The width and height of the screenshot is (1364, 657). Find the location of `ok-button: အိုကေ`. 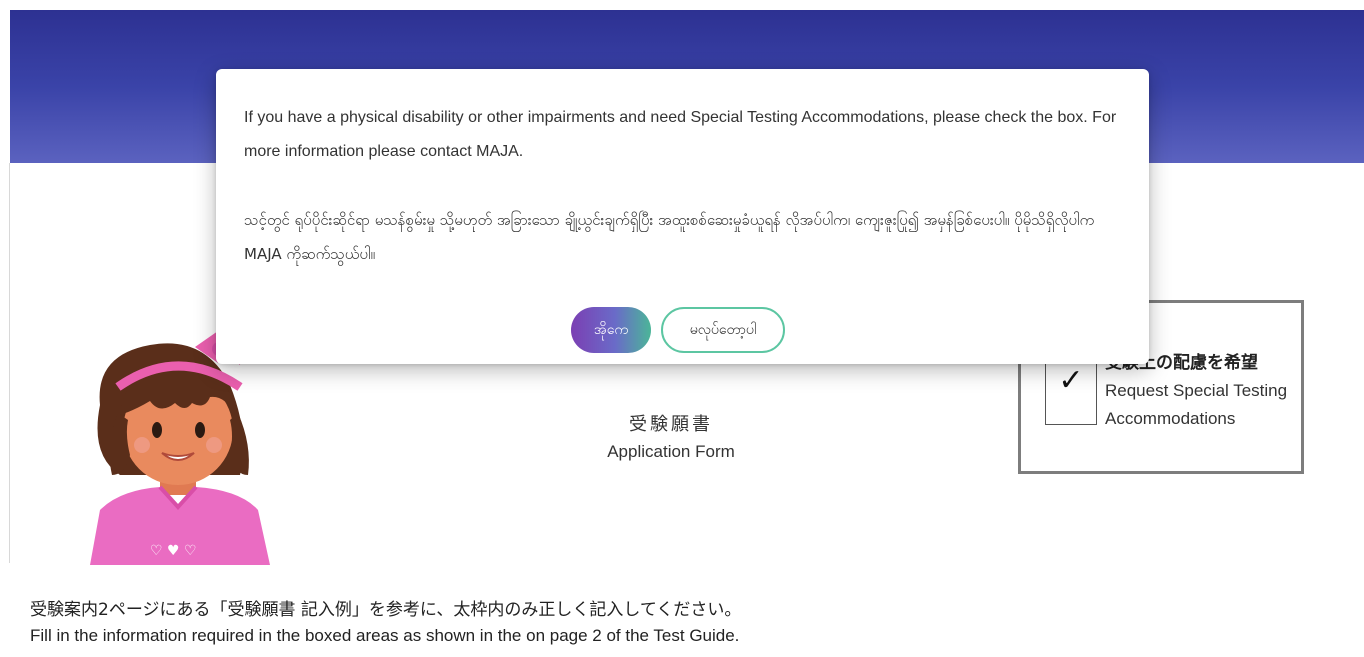

ok-button: အိုကေ is located at coordinates (611, 330).